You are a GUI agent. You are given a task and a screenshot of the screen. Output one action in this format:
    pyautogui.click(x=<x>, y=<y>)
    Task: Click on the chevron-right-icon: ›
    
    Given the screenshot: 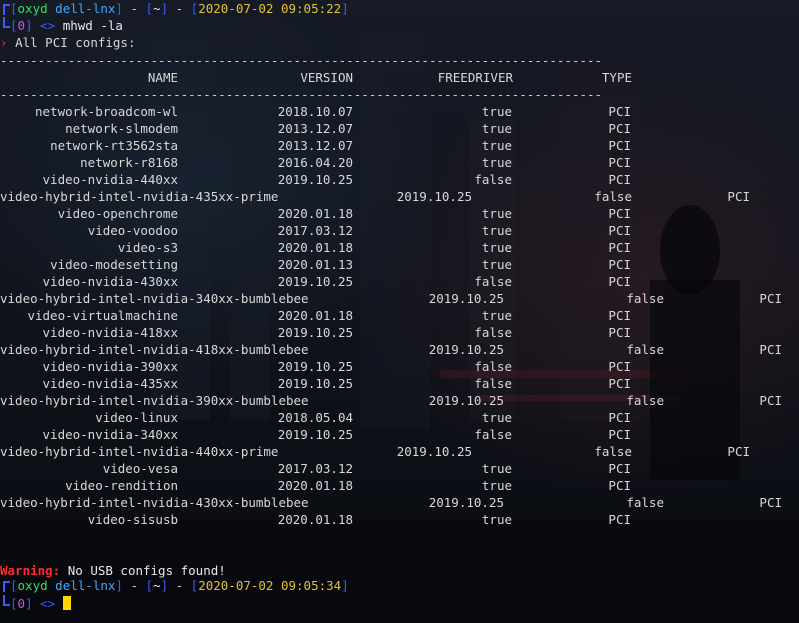 What is the action you would take?
    pyautogui.click(x=4, y=42)
    